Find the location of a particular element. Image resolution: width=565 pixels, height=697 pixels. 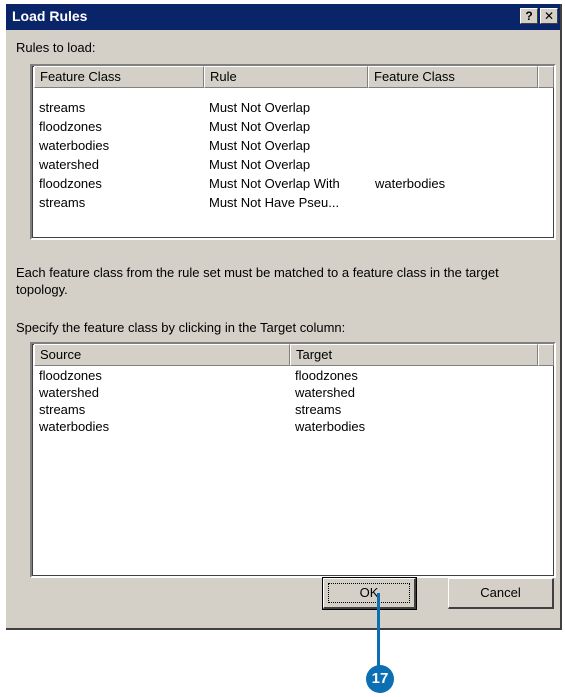

close-icon: ✕ is located at coordinates (549, 16).